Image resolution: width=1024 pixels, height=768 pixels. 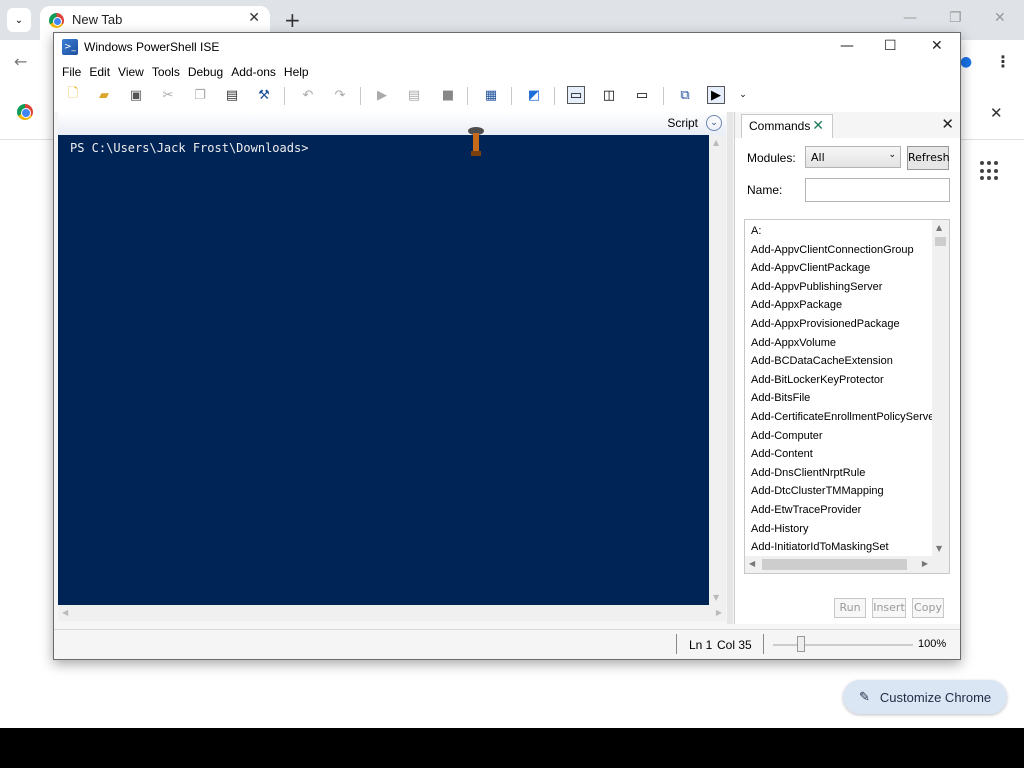 What do you see at coordinates (103, 73) in the screenshot?
I see `menu-edit: Edit` at bounding box center [103, 73].